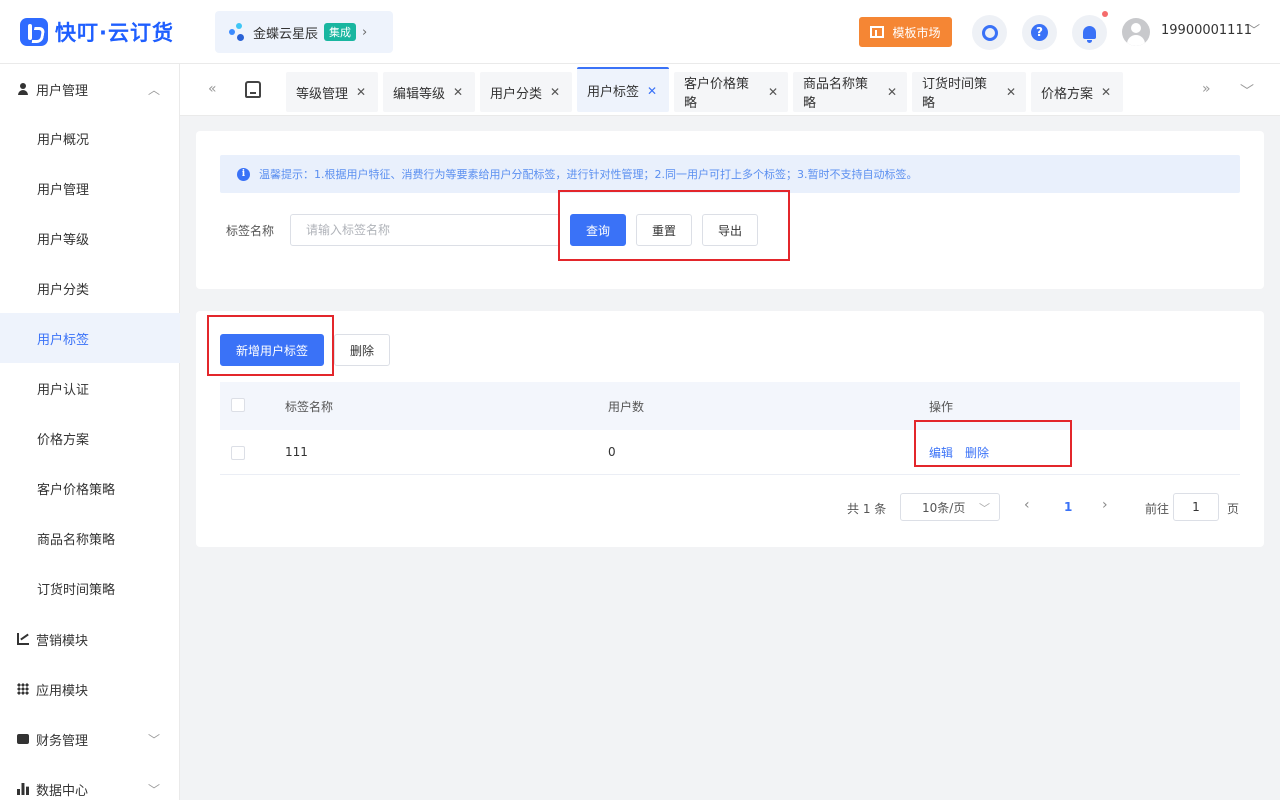 The width and height of the screenshot is (1280, 800). I want to click on tag-name-input, so click(425, 230).